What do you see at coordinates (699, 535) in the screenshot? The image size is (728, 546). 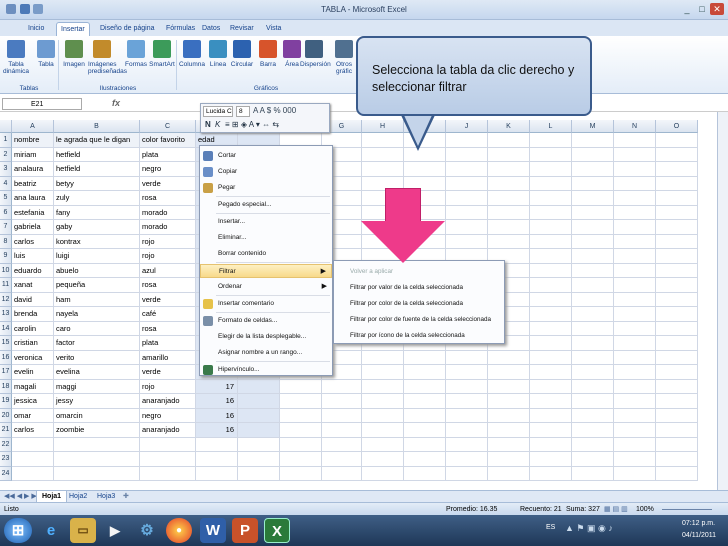 I see `clock-date: 04/11/2011` at bounding box center [699, 535].